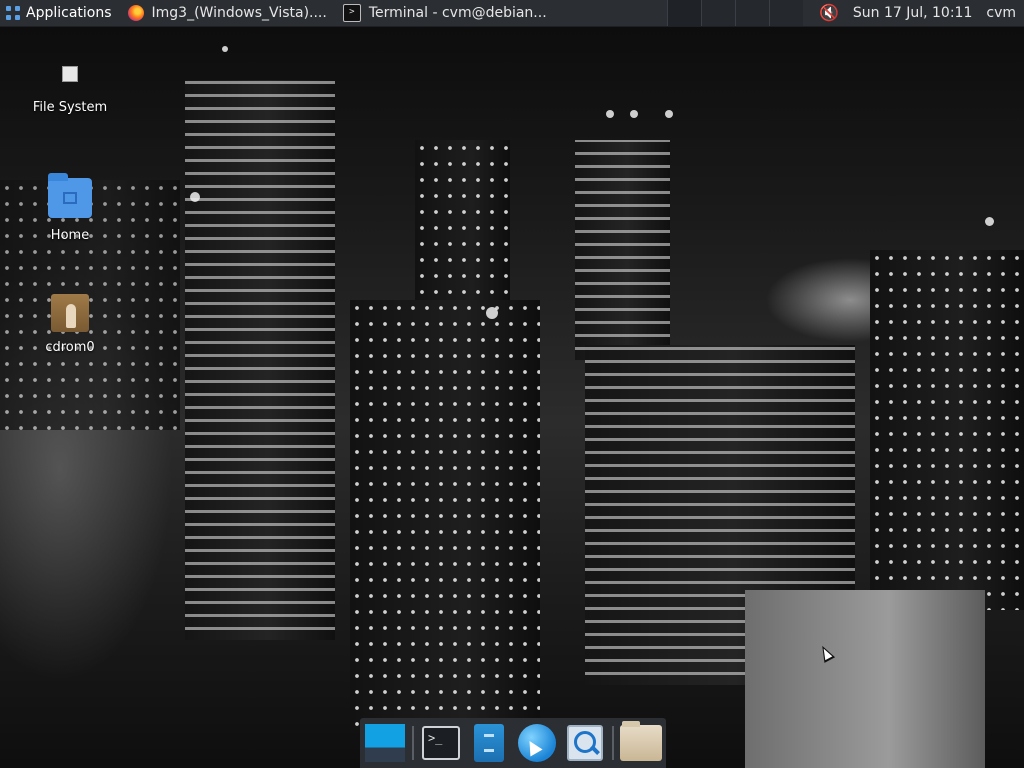 Image resolution: width=1024 pixels, height=768 pixels. What do you see at coordinates (70, 107) in the screenshot?
I see `desktop-icon-label: File System` at bounding box center [70, 107].